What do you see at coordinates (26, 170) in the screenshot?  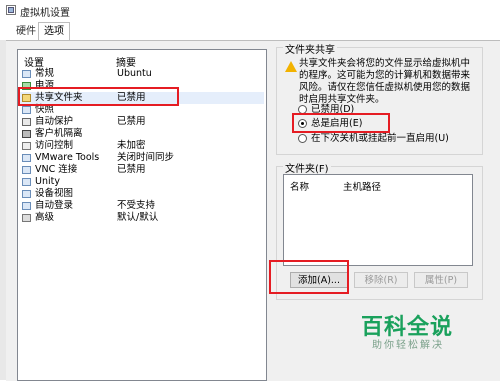 I see `vnc-icon` at bounding box center [26, 170].